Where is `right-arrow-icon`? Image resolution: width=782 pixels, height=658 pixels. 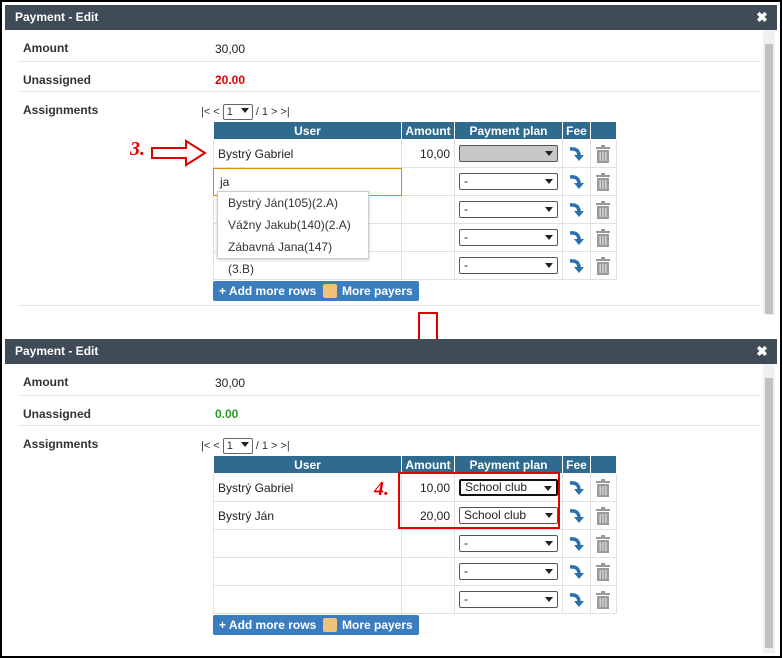 right-arrow-icon is located at coordinates (179, 153).